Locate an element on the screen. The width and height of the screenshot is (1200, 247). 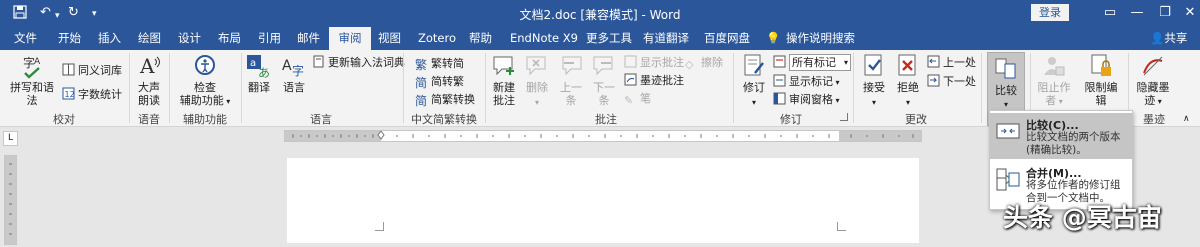
reject-button: 拒绝 ▾ is located at coordinates (908, 81).